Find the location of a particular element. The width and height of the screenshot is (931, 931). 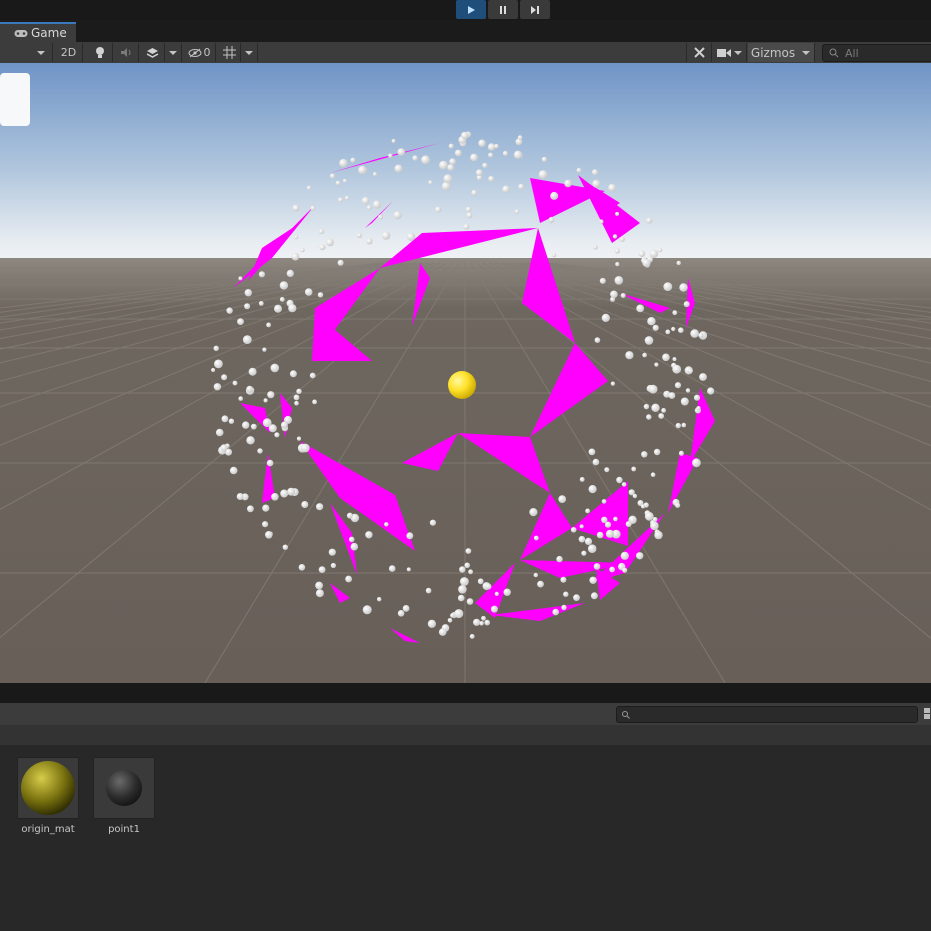

play-icon is located at coordinates (471, 9).